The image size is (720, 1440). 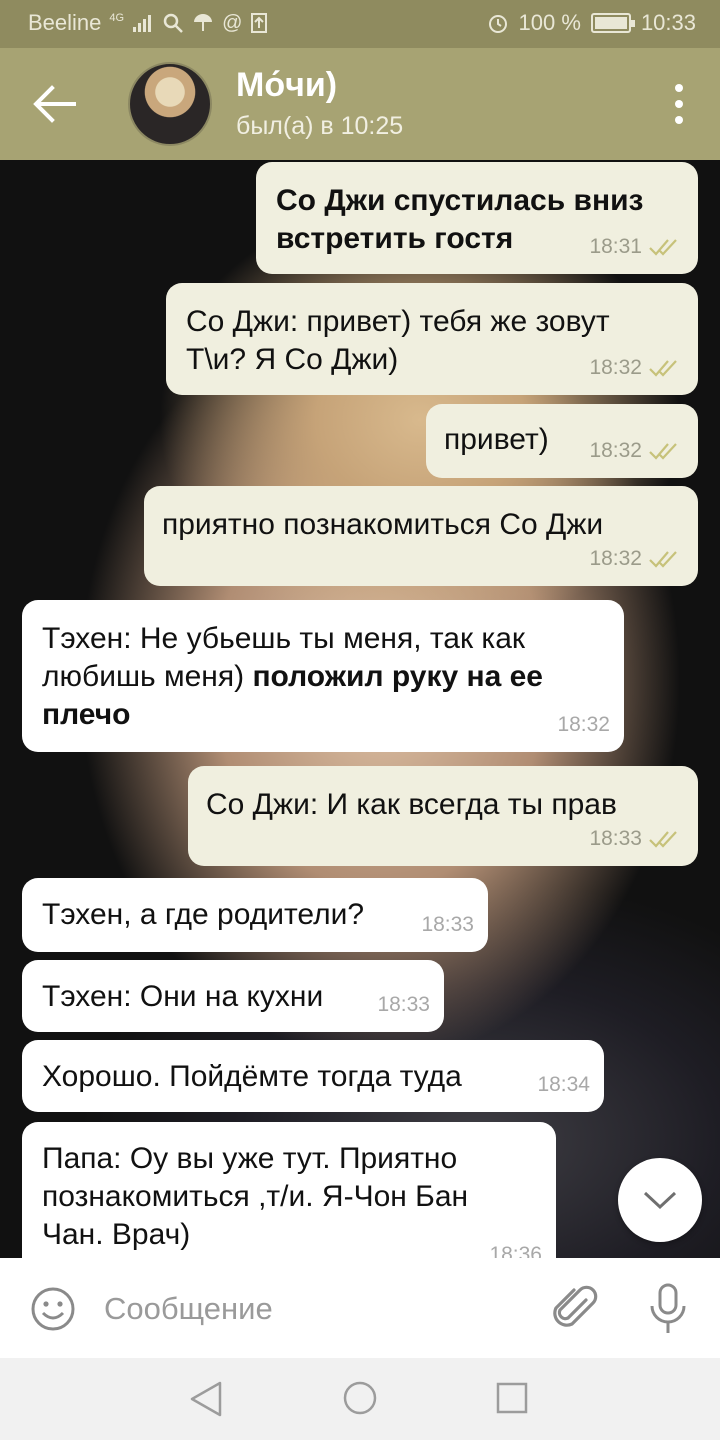 What do you see at coordinates (53, 1309) in the screenshot?
I see `smiley-icon` at bounding box center [53, 1309].